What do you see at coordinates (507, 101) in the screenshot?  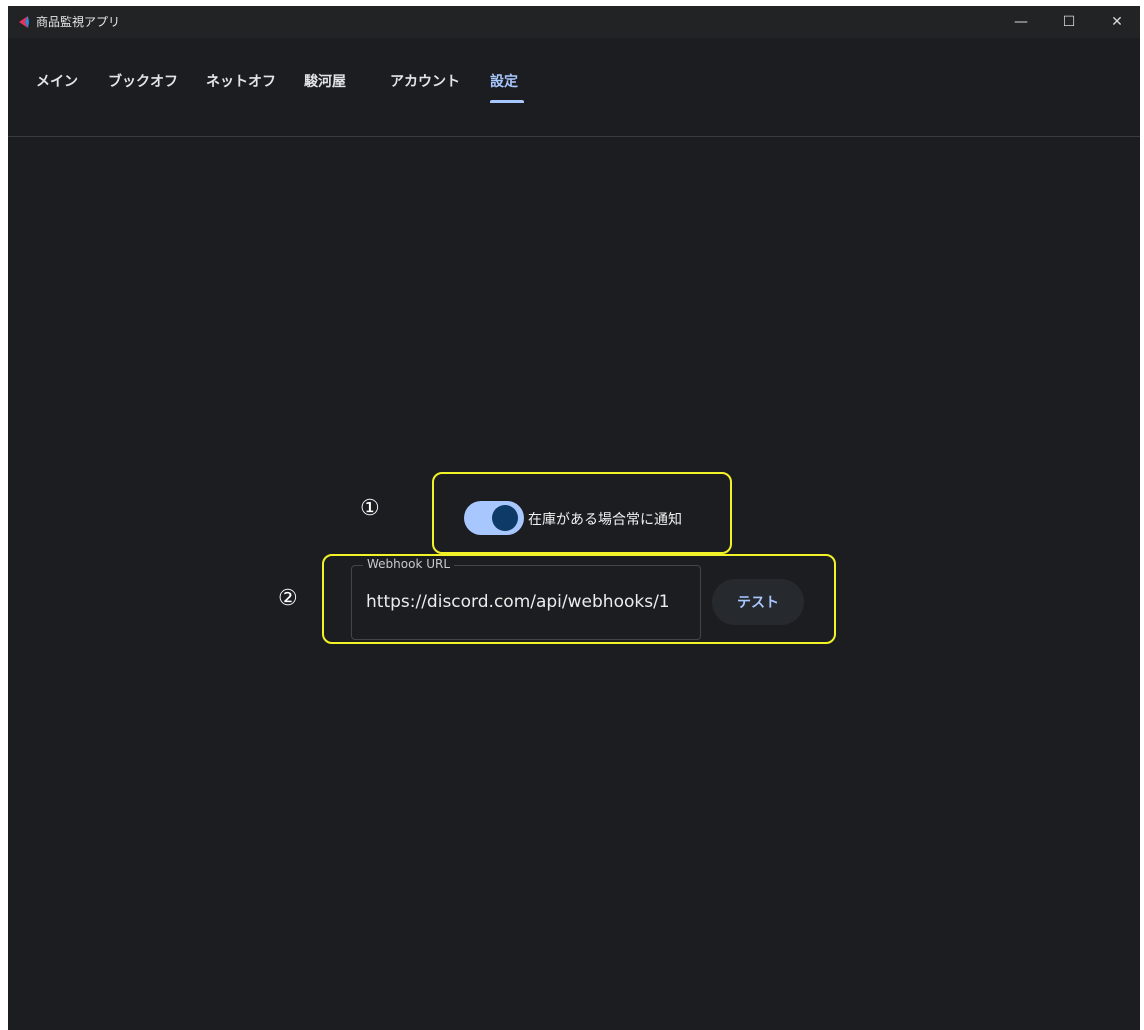 I see `active-tab-indicator` at bounding box center [507, 101].